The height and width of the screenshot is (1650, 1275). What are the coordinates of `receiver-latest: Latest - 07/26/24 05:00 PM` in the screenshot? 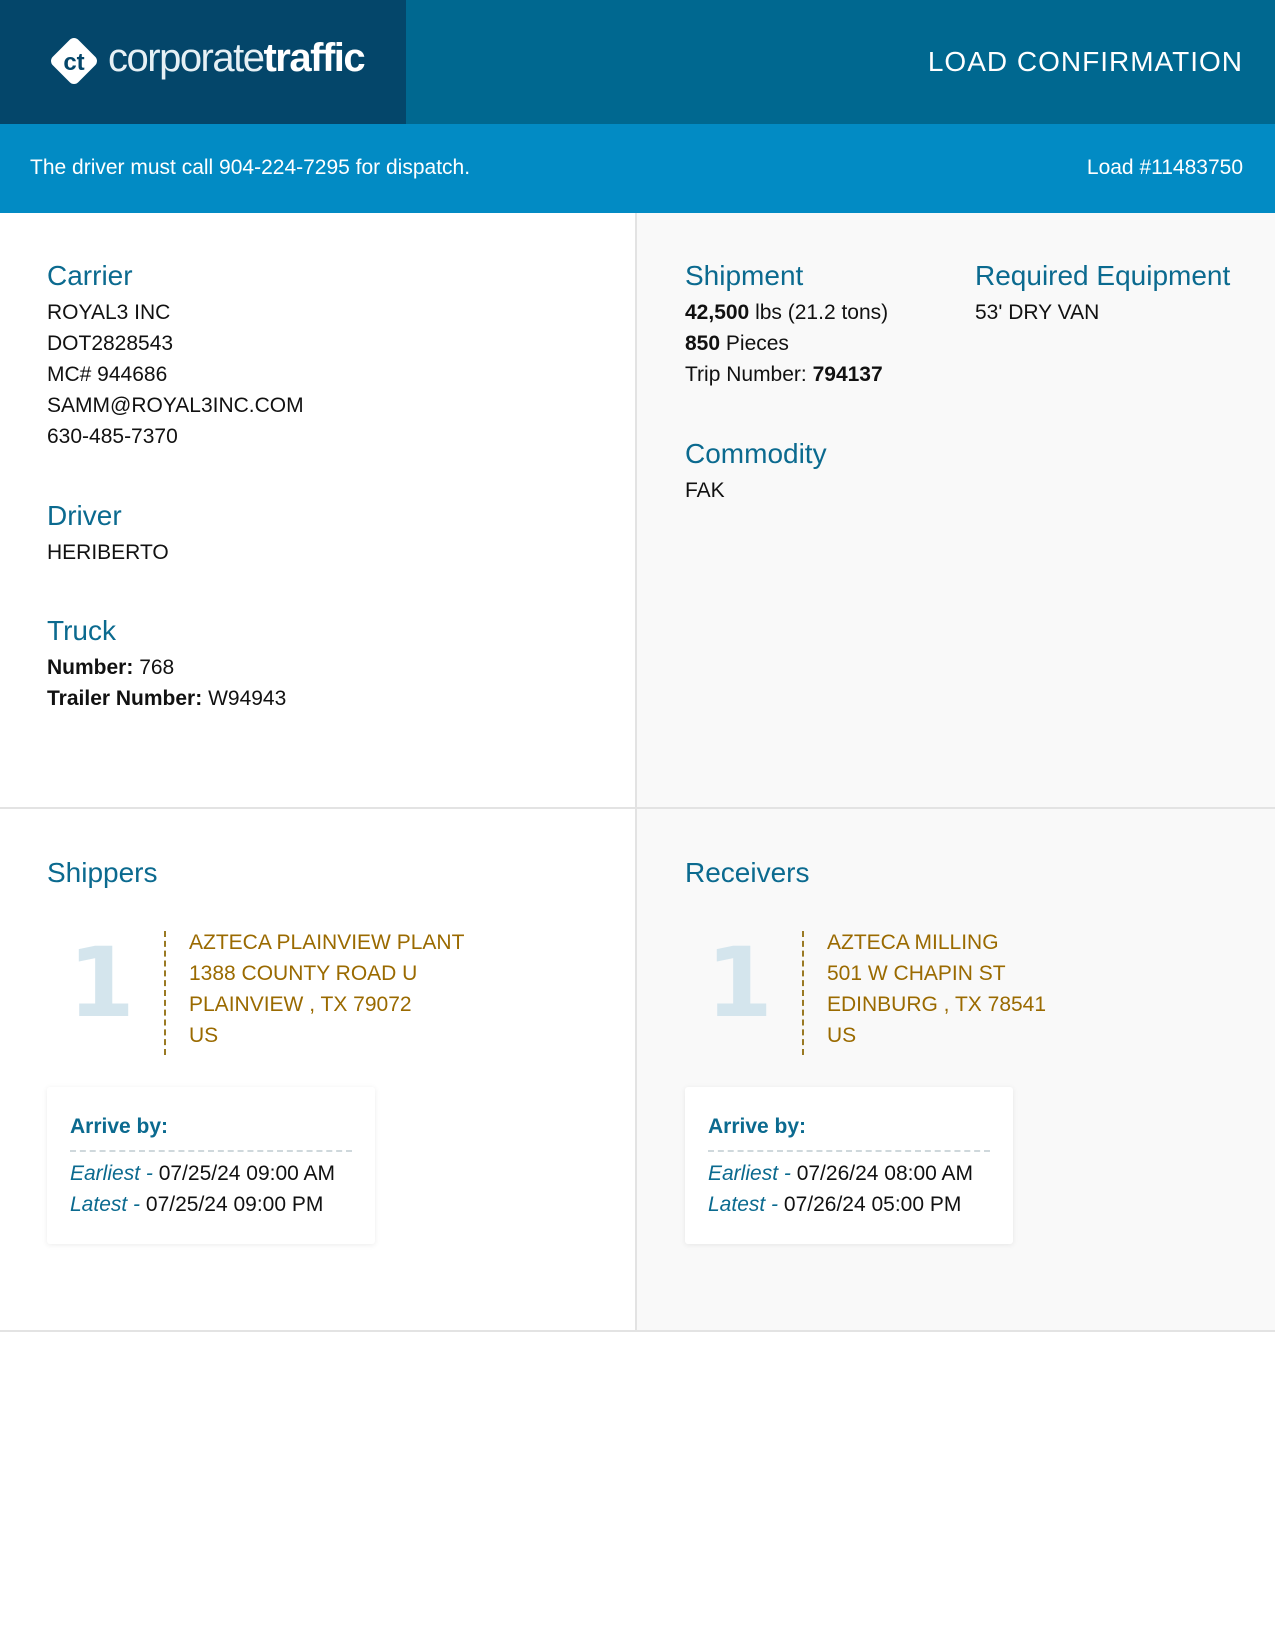 It's located at (835, 1204).